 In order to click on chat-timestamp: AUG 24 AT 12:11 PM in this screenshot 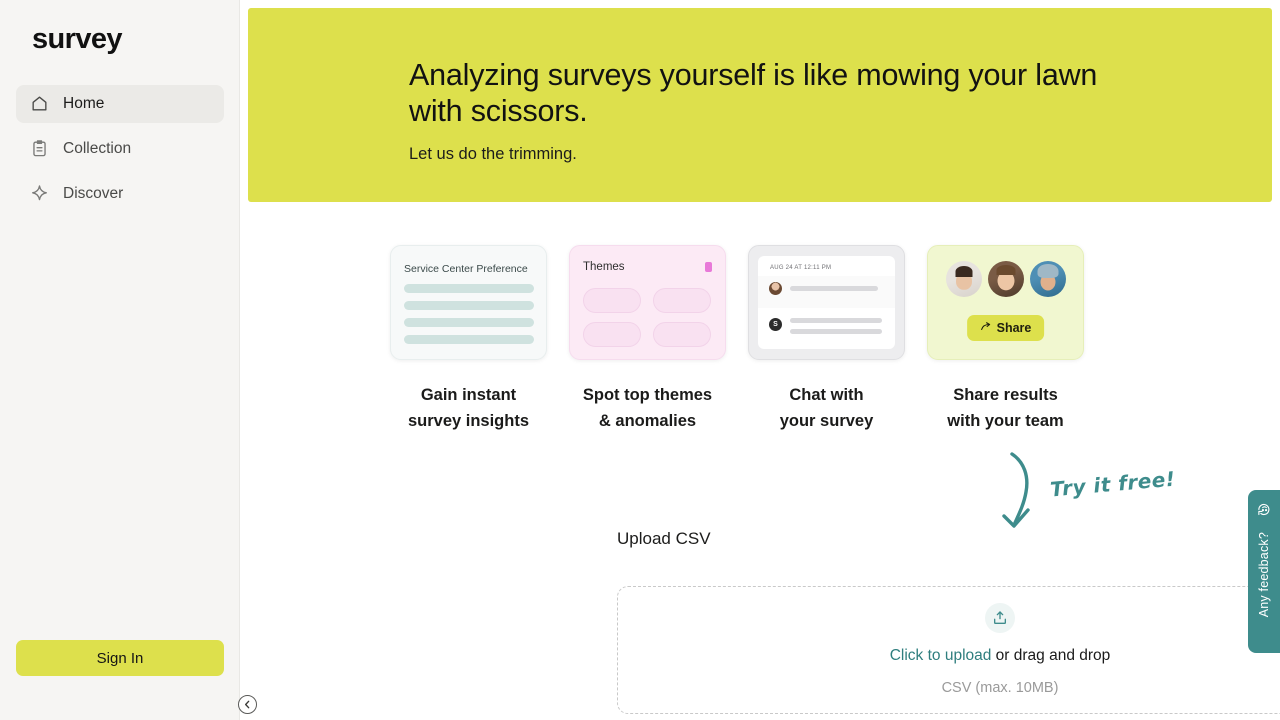, I will do `click(801, 268)`.